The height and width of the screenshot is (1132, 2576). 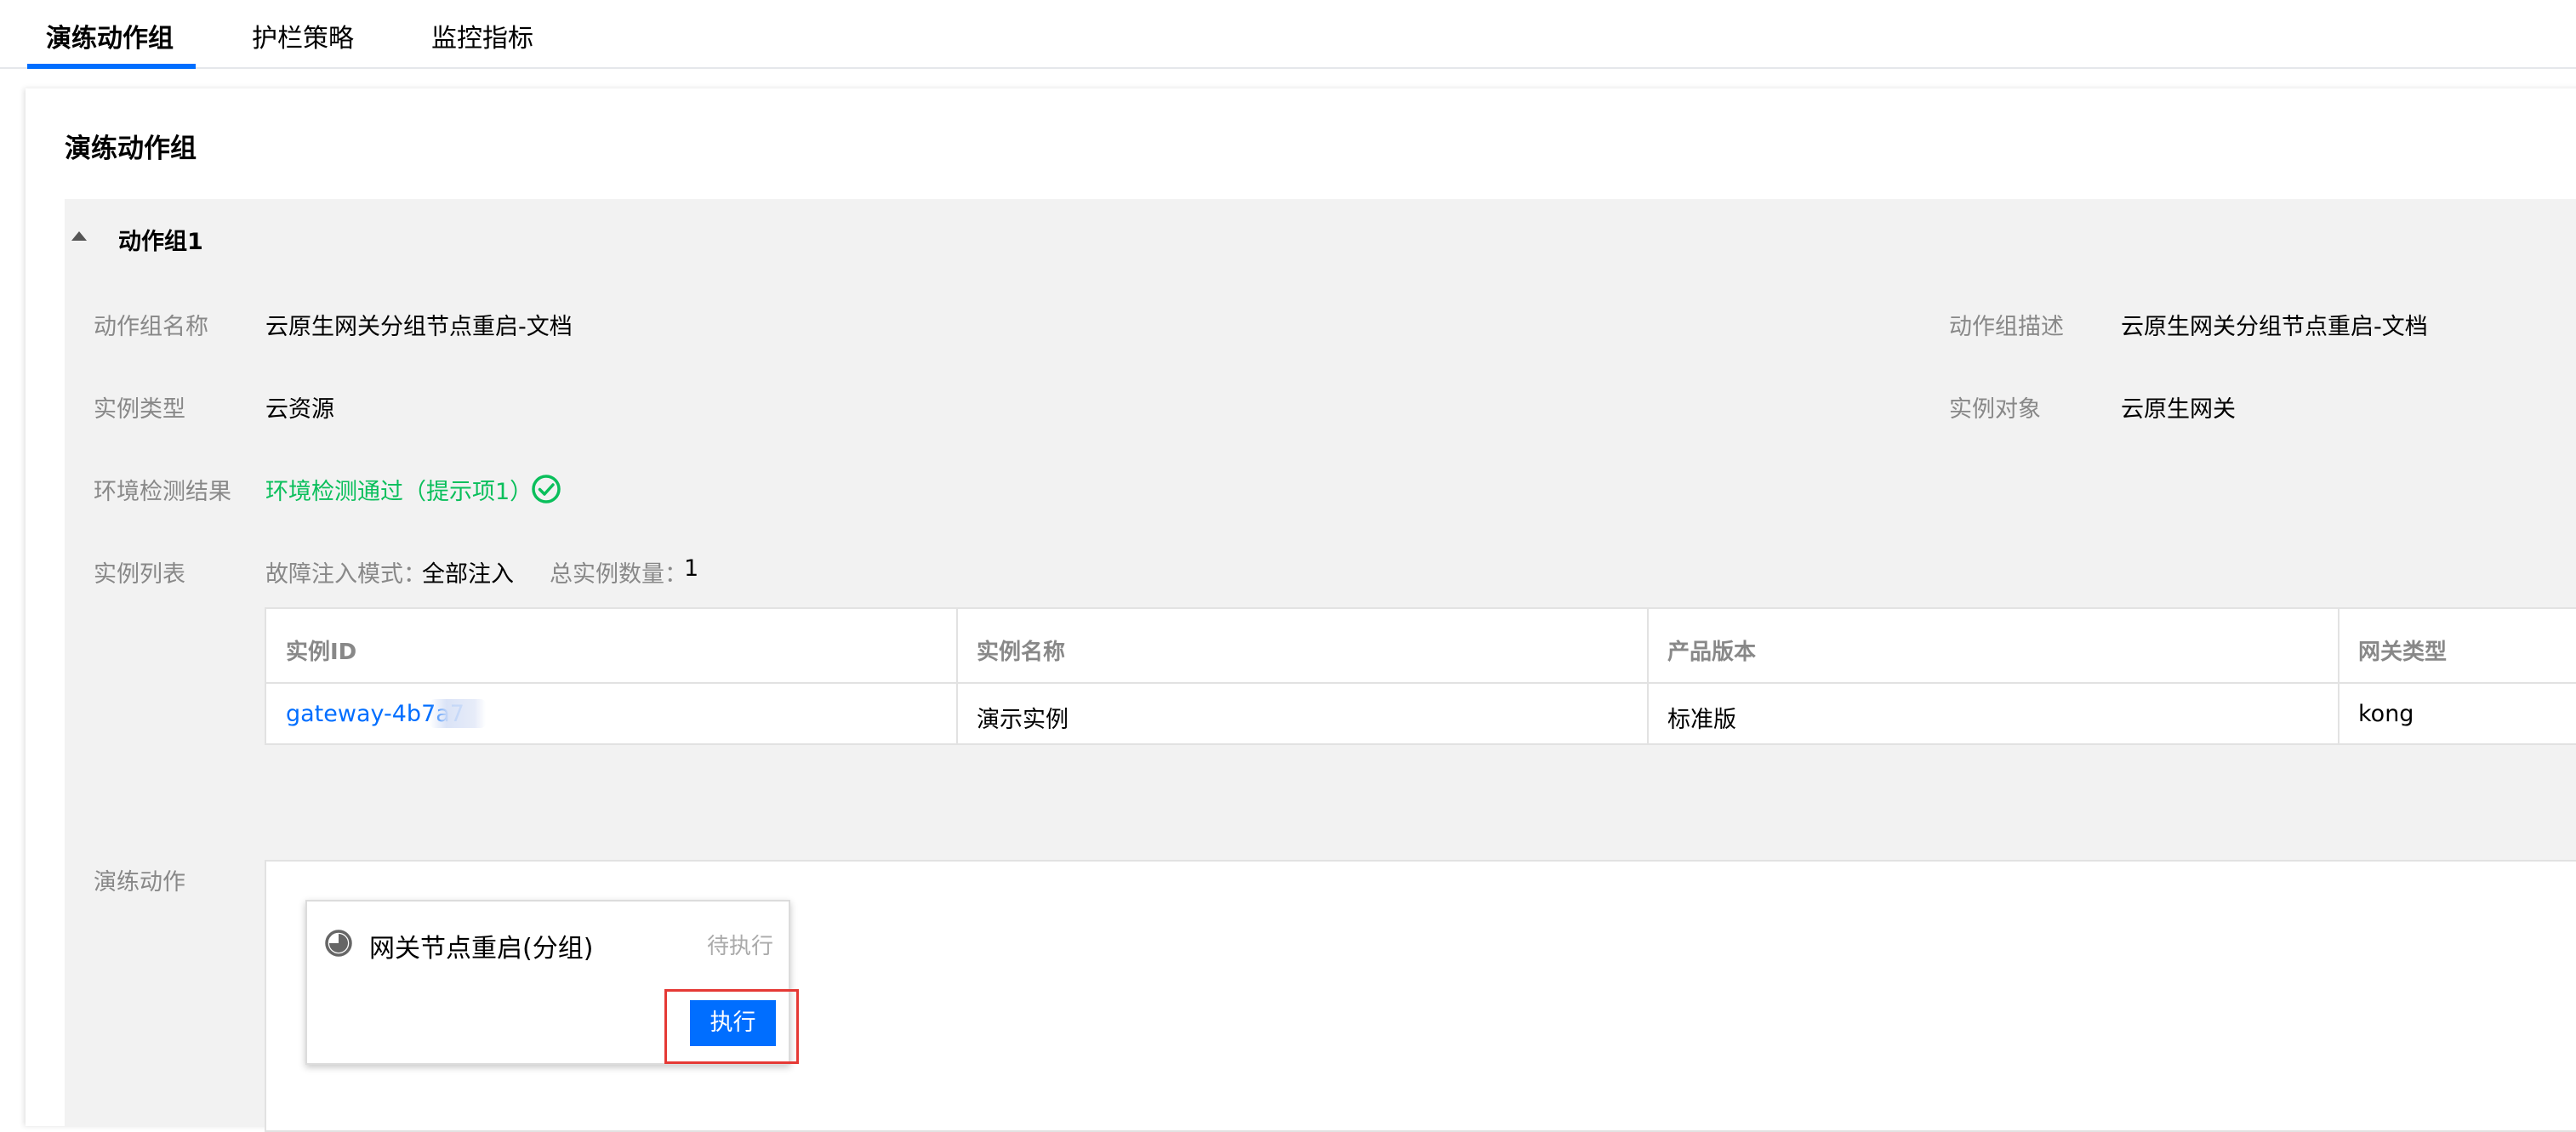 What do you see at coordinates (419, 327) in the screenshot?
I see `group-name-value: 云原生网关分组节点重启-文档` at bounding box center [419, 327].